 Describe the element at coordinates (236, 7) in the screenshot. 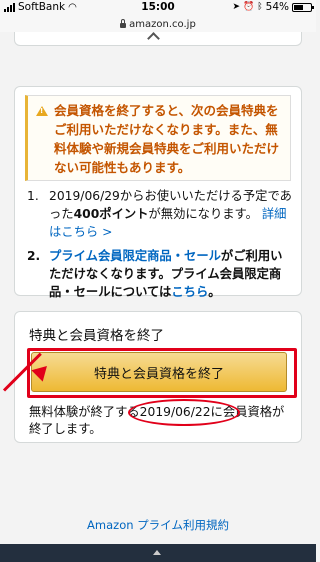

I see `location-icon: ➤` at that location.